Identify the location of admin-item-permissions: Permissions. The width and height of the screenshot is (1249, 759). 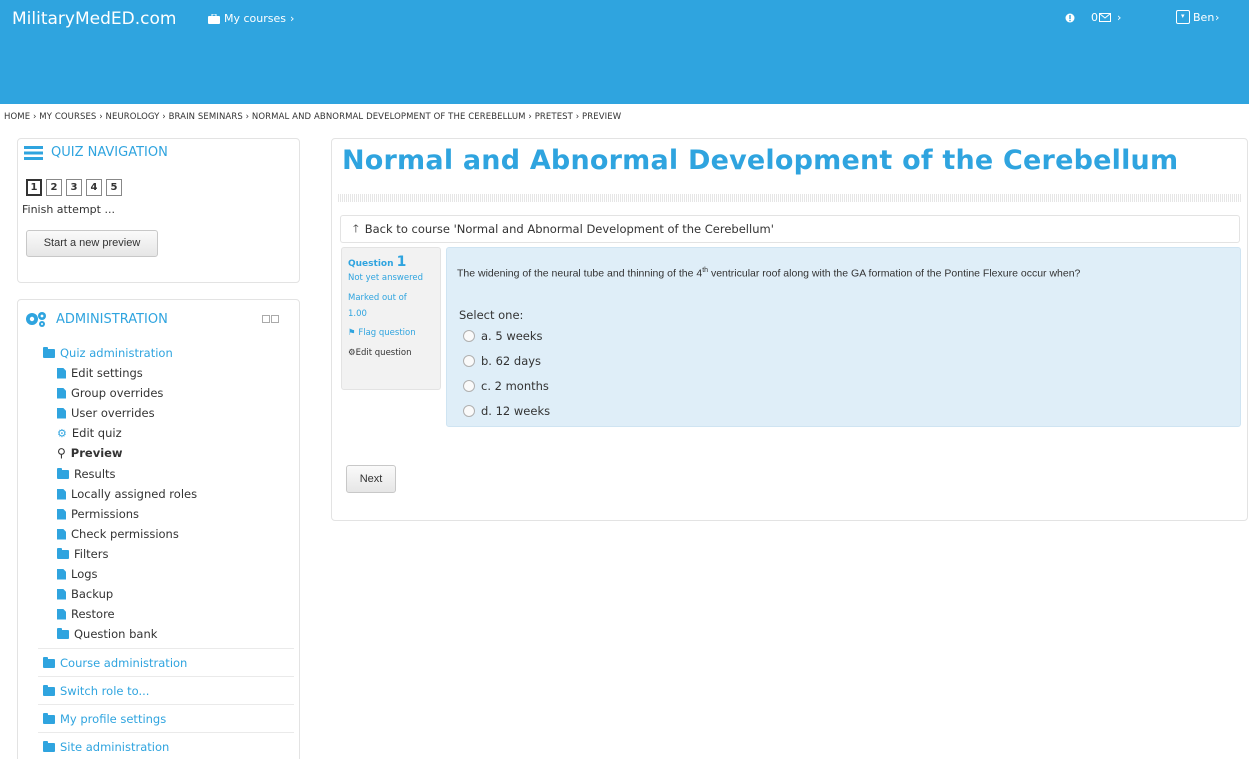
(98, 514).